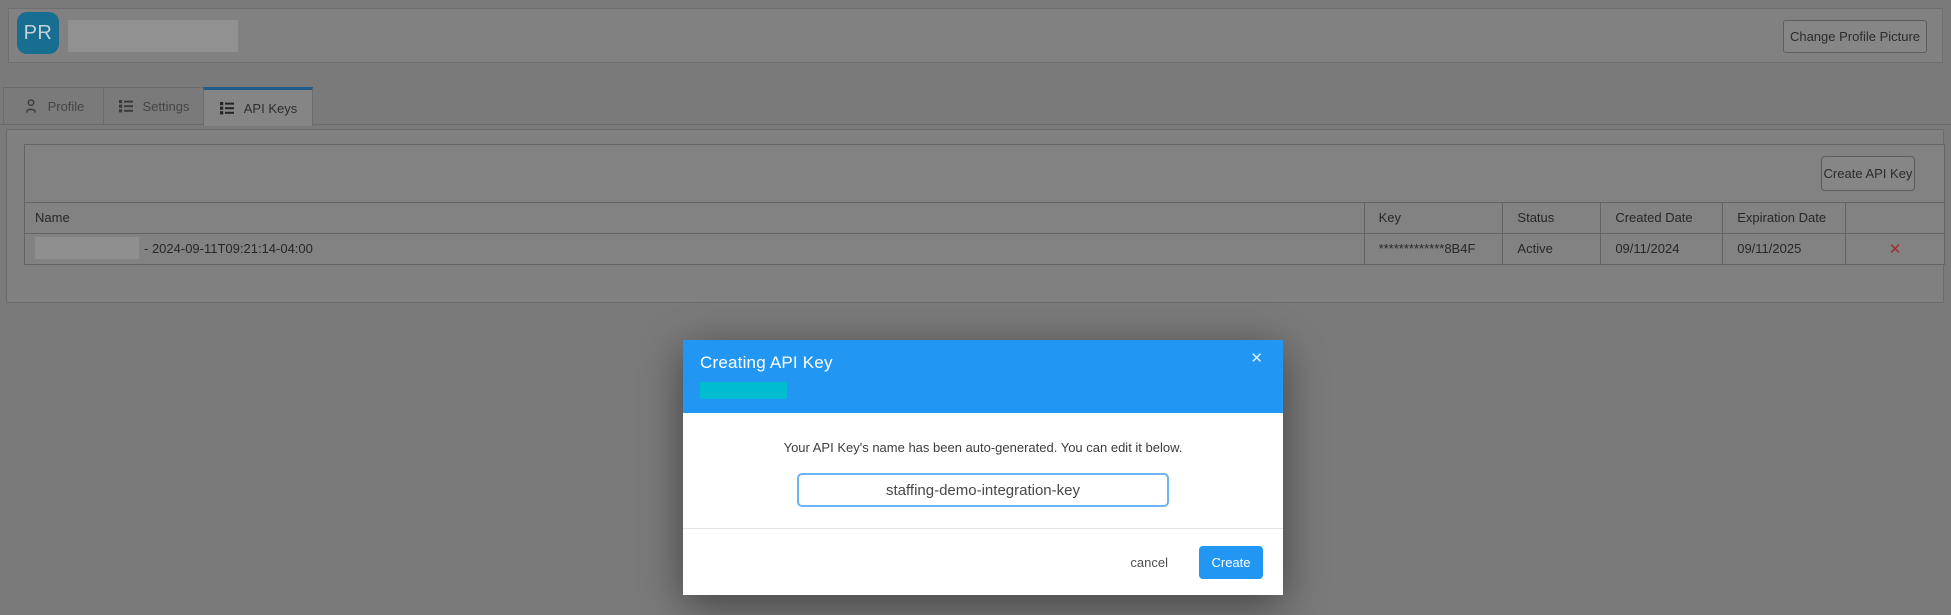  Describe the element at coordinates (1551, 249) in the screenshot. I see `api-key-status-cell: Active` at that location.